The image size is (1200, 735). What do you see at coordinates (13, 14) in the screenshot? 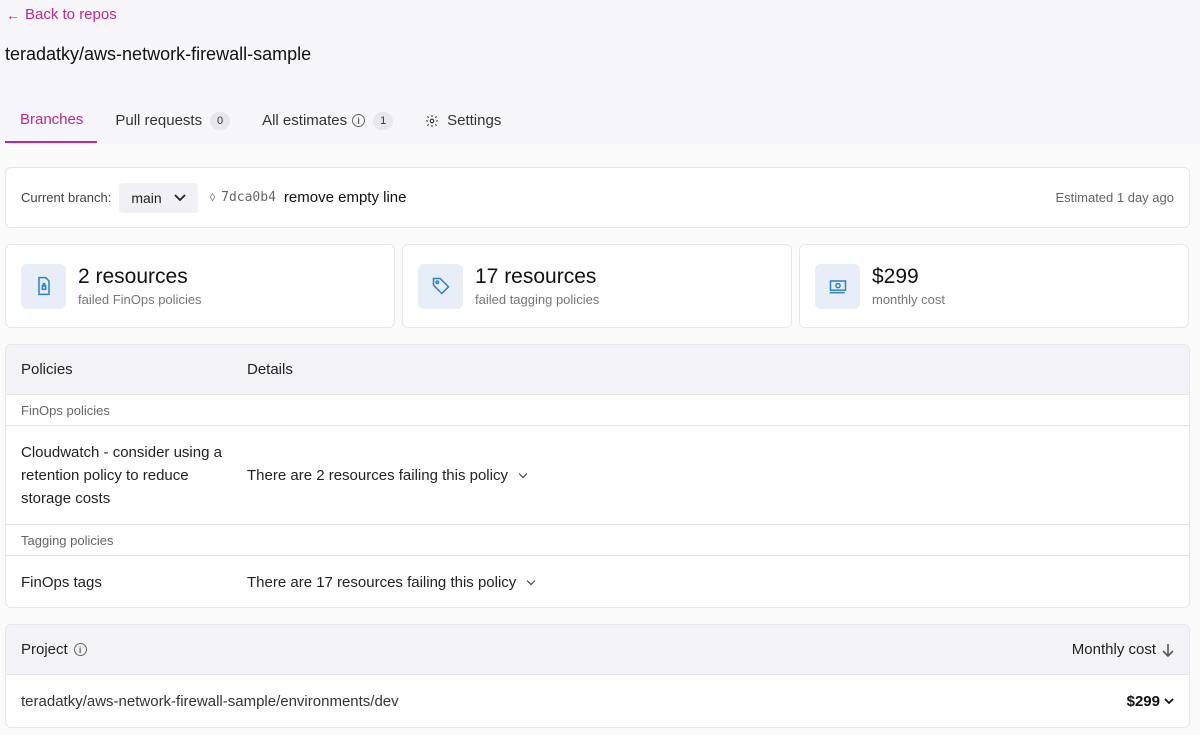
I see `arrow-left-icon: ←` at bounding box center [13, 14].